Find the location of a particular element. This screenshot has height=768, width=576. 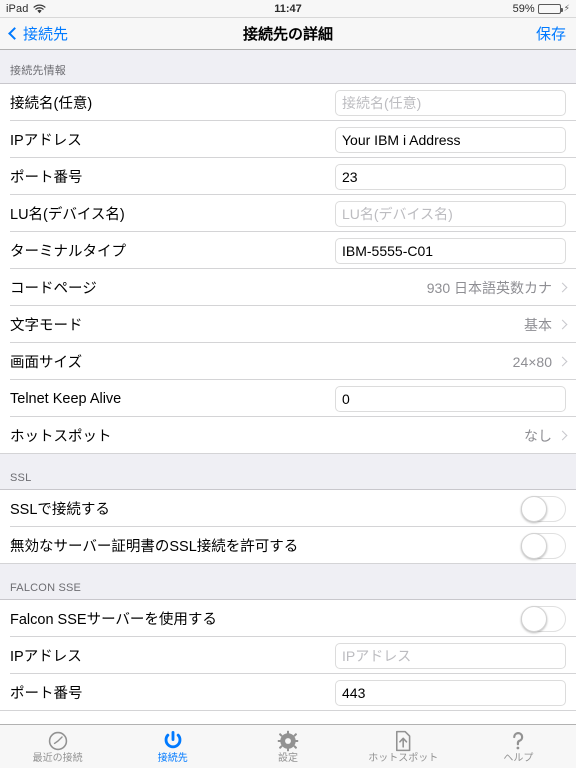

settings-row: コードページ 930 日本語英数カナ is located at coordinates (288, 287).